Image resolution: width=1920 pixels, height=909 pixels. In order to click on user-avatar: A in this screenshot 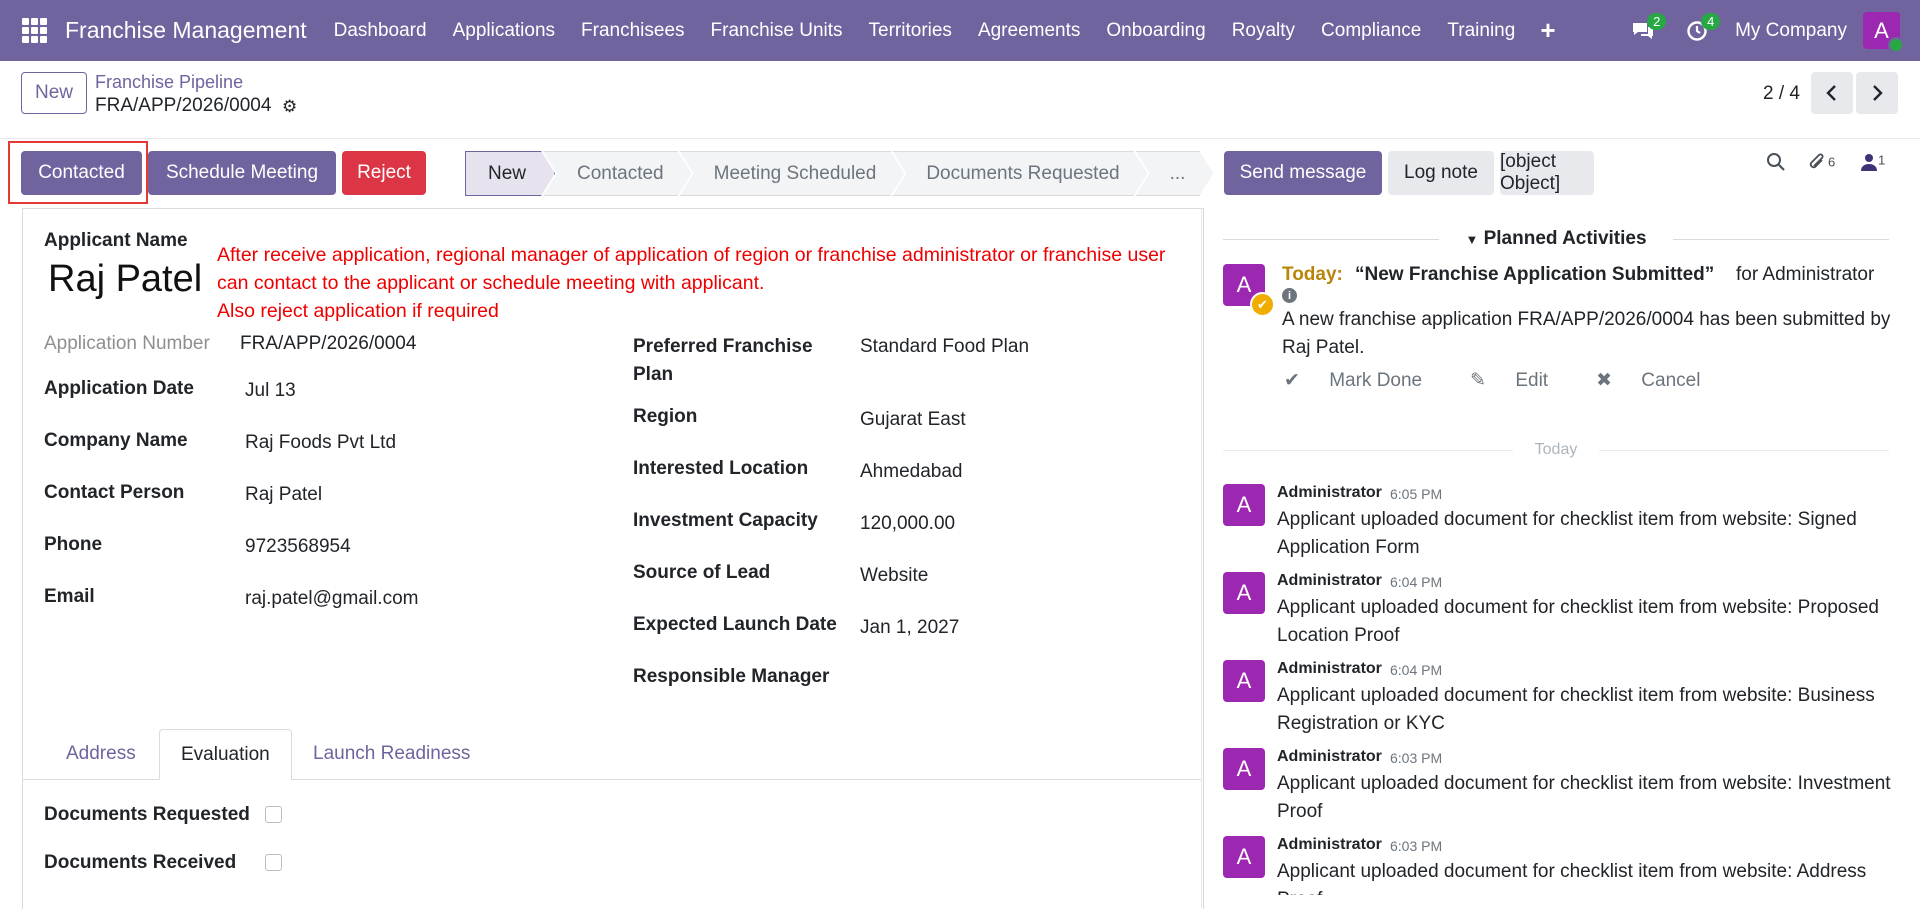, I will do `click(1883, 32)`.